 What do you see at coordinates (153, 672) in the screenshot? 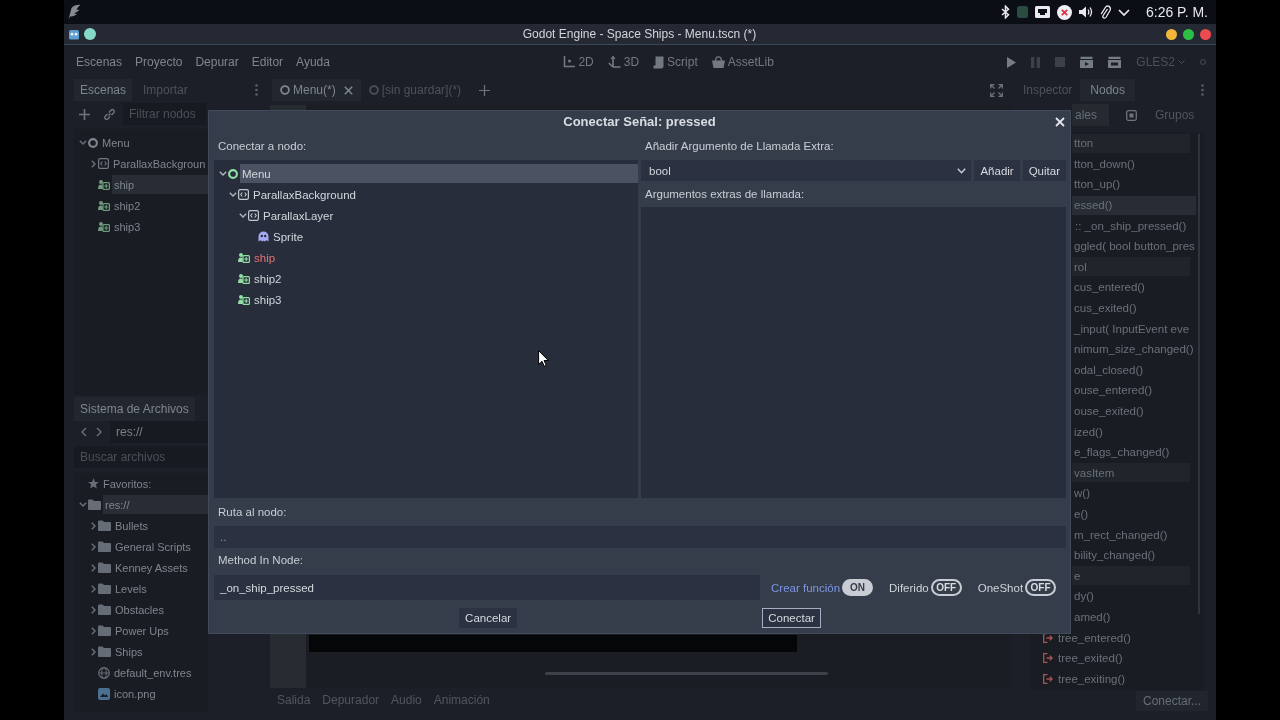
I see `file-item: default_env.tres` at bounding box center [153, 672].